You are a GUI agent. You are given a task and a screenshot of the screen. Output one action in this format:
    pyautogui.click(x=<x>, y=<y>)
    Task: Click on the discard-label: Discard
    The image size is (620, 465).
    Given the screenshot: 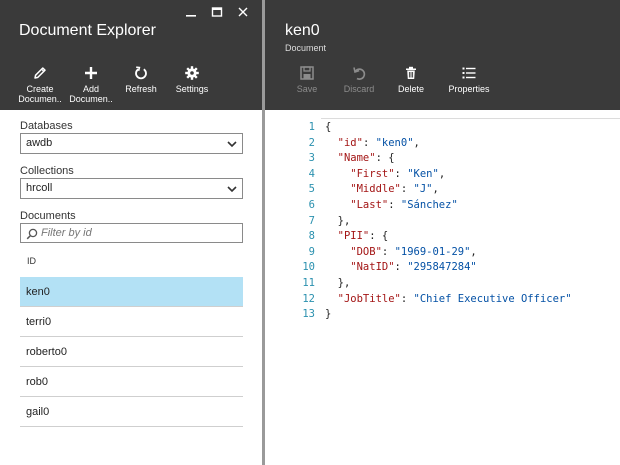 What is the action you would take?
    pyautogui.click(x=359, y=89)
    